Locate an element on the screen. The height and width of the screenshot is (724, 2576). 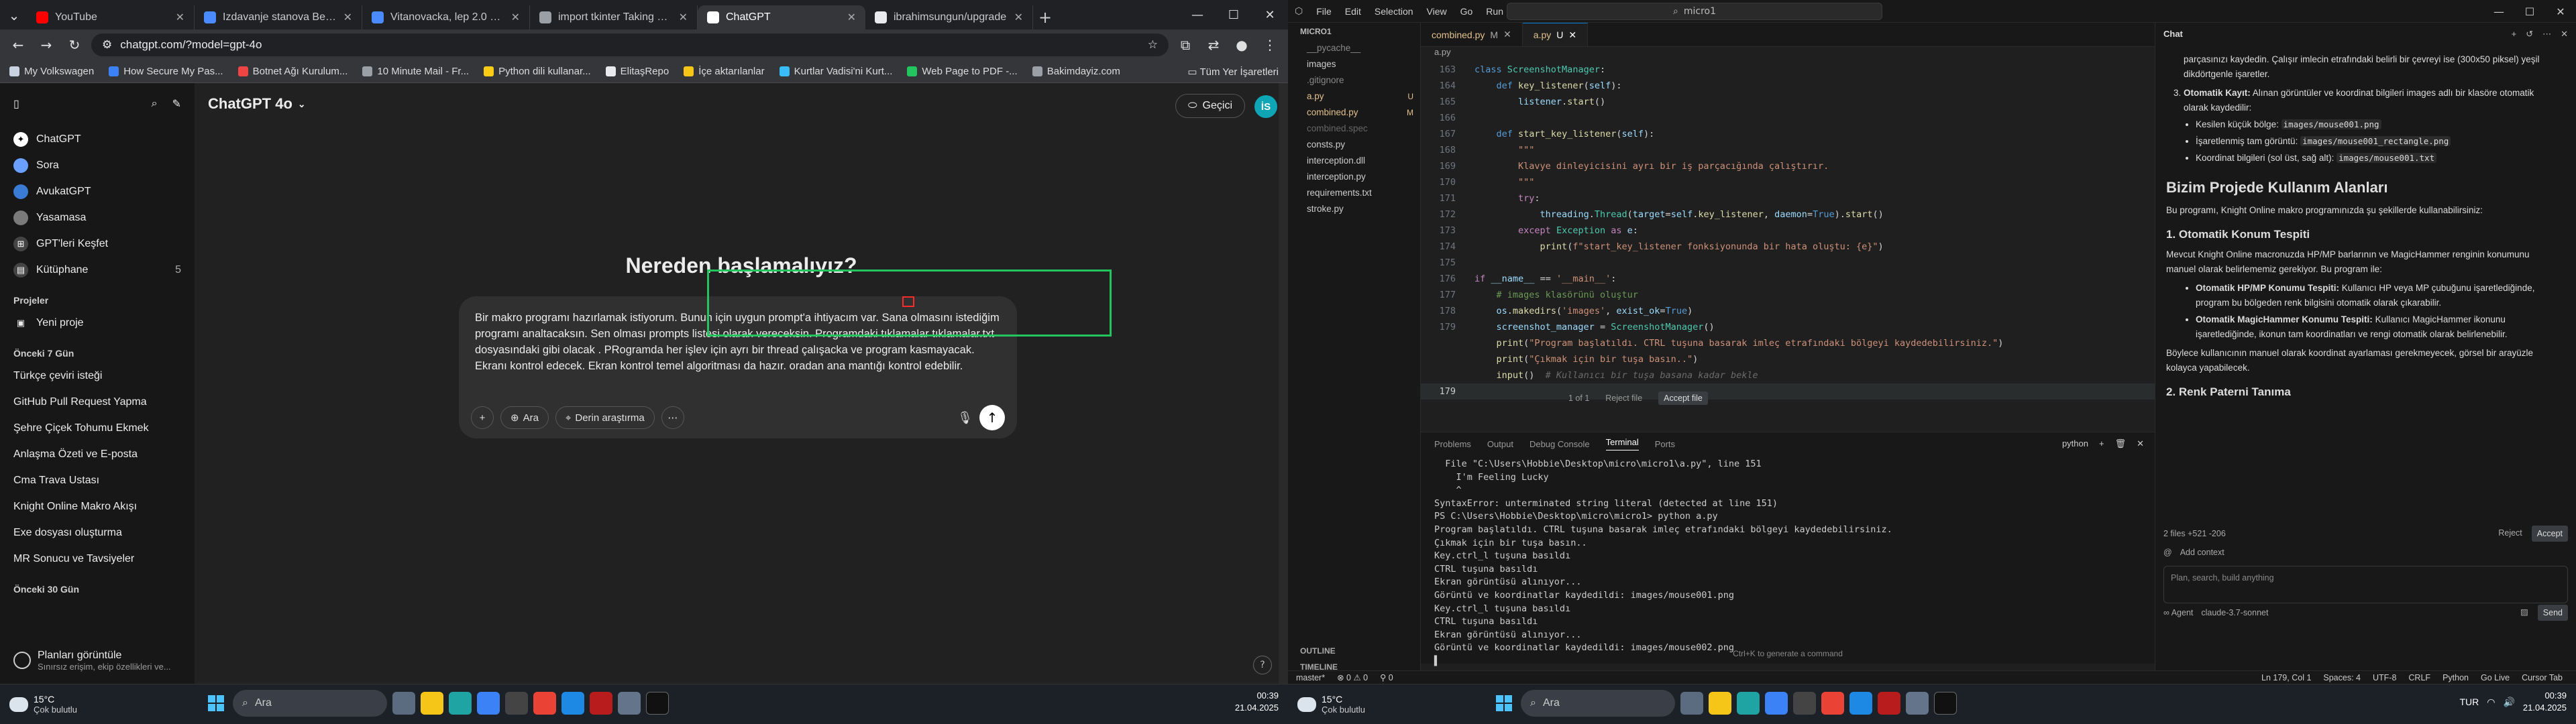
breadcrumb: a.py is located at coordinates (1788, 55).